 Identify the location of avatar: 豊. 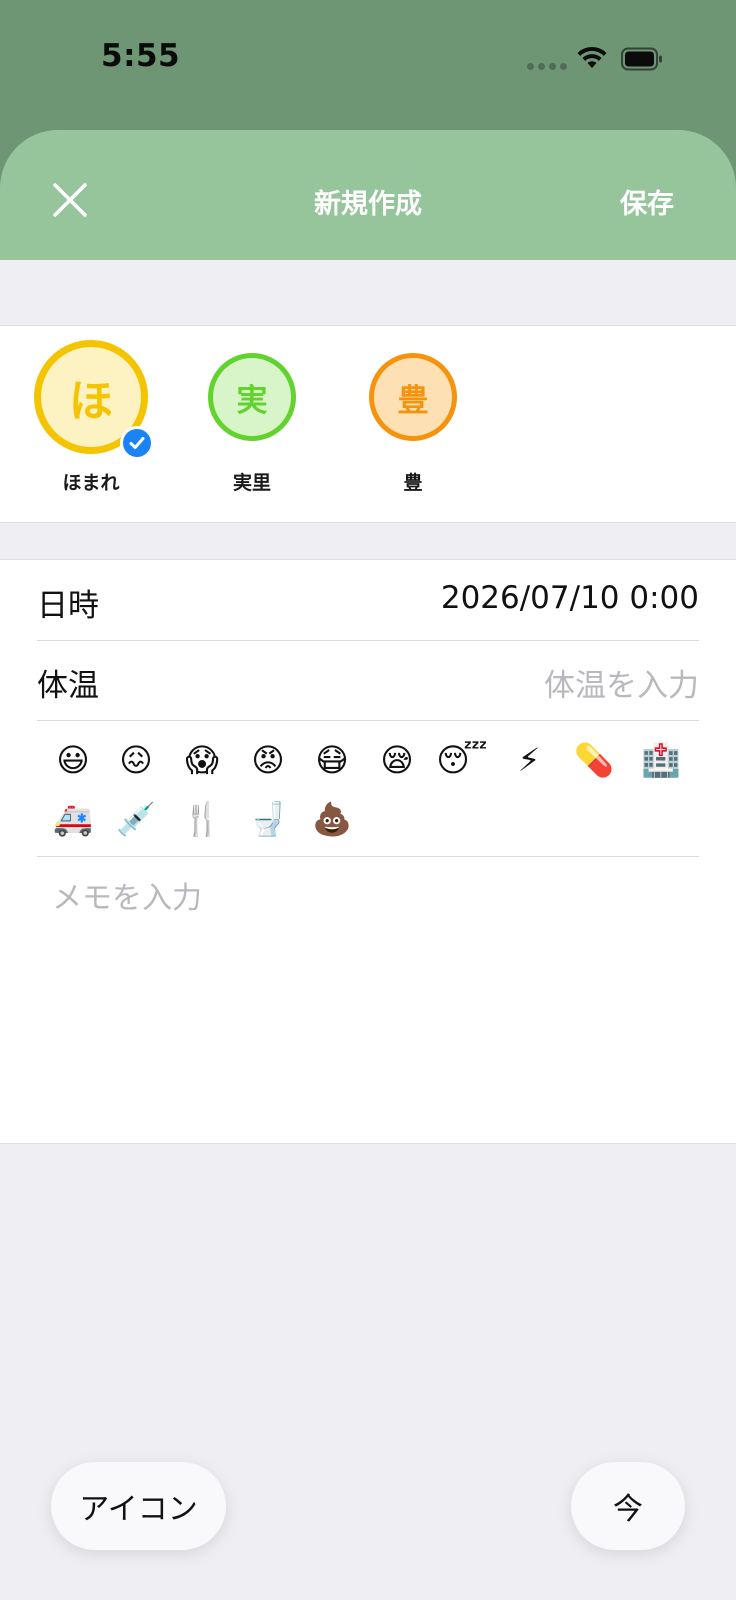
(413, 397).